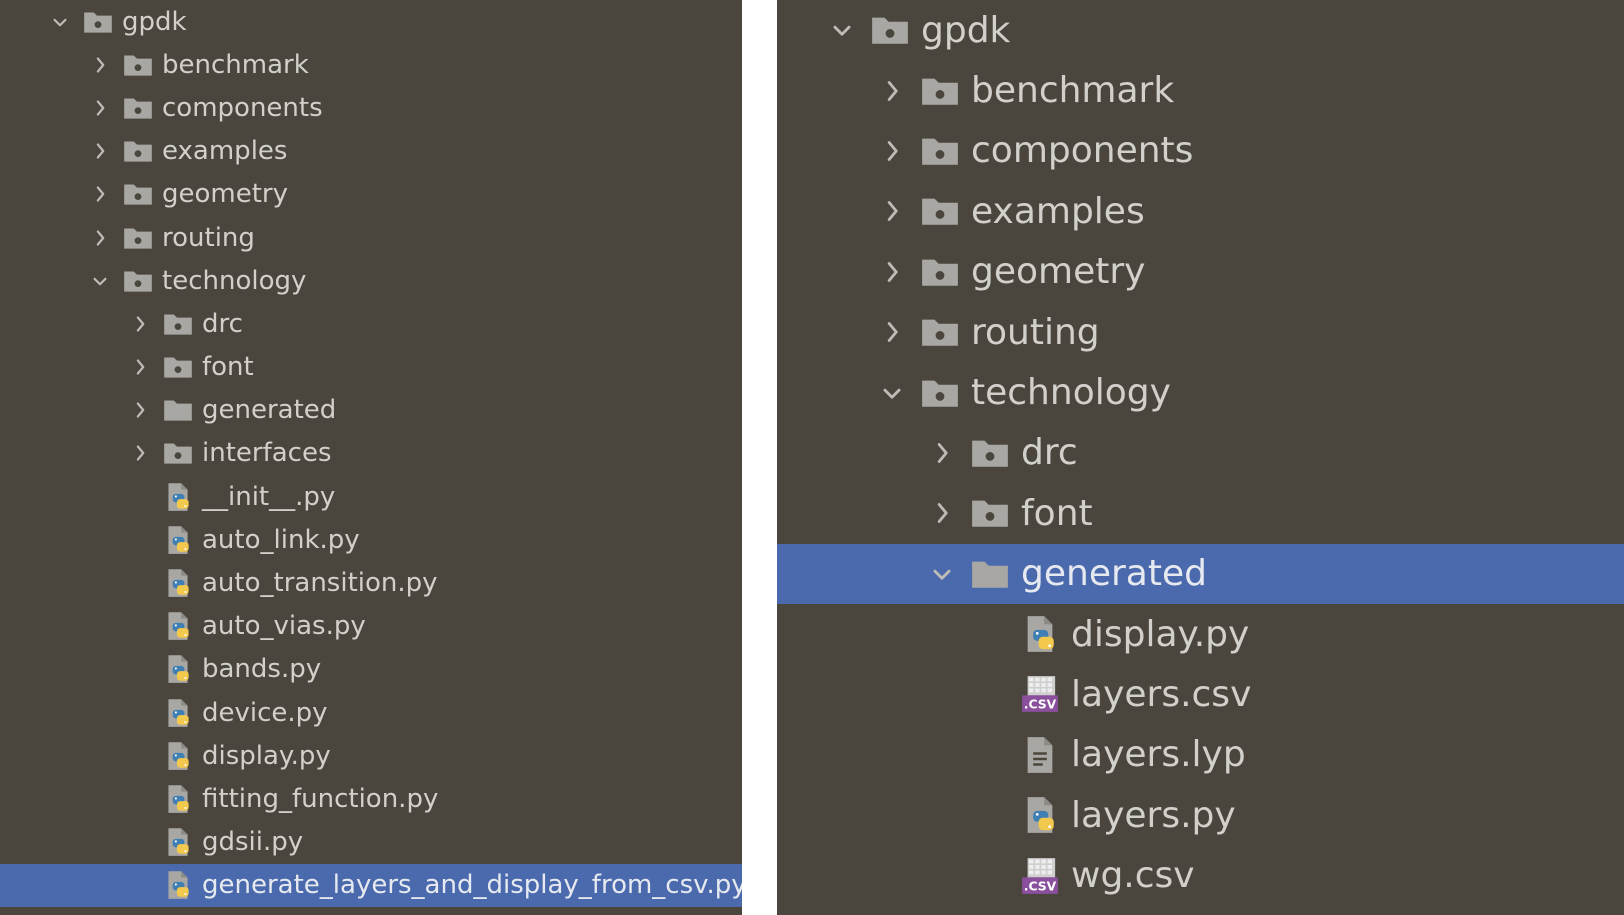  Describe the element at coordinates (1040, 876) in the screenshot. I see `csv-file-icon: .CSV` at that location.